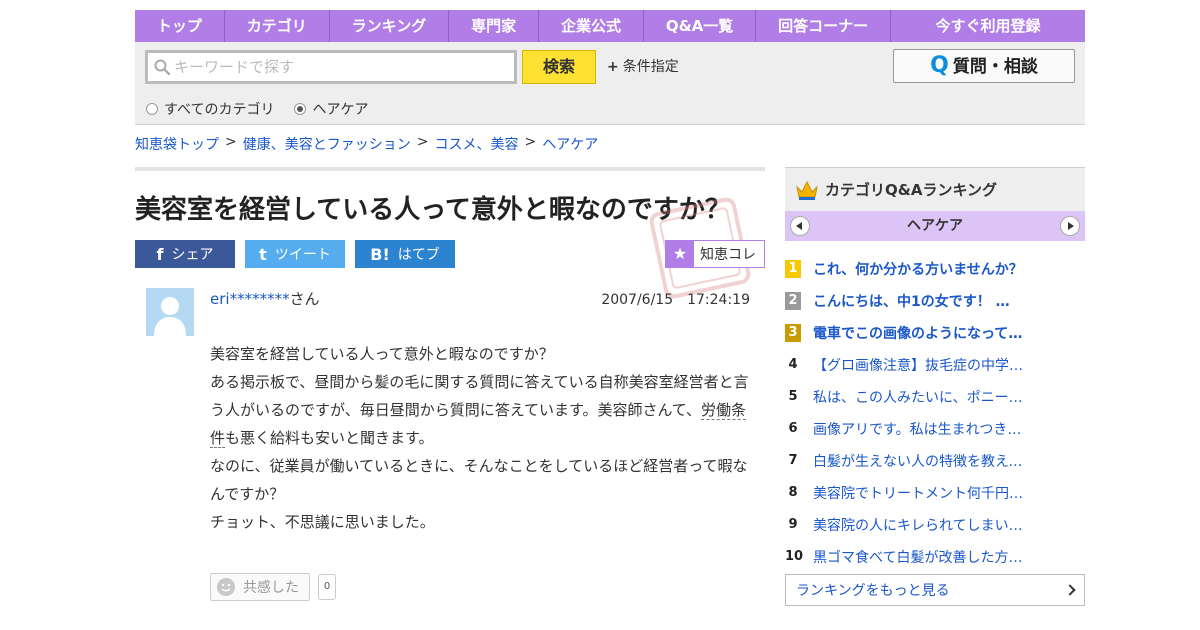 The height and width of the screenshot is (630, 1200). I want to click on breadcrumb-item-health: 健康、美容とファッション, so click(327, 144).